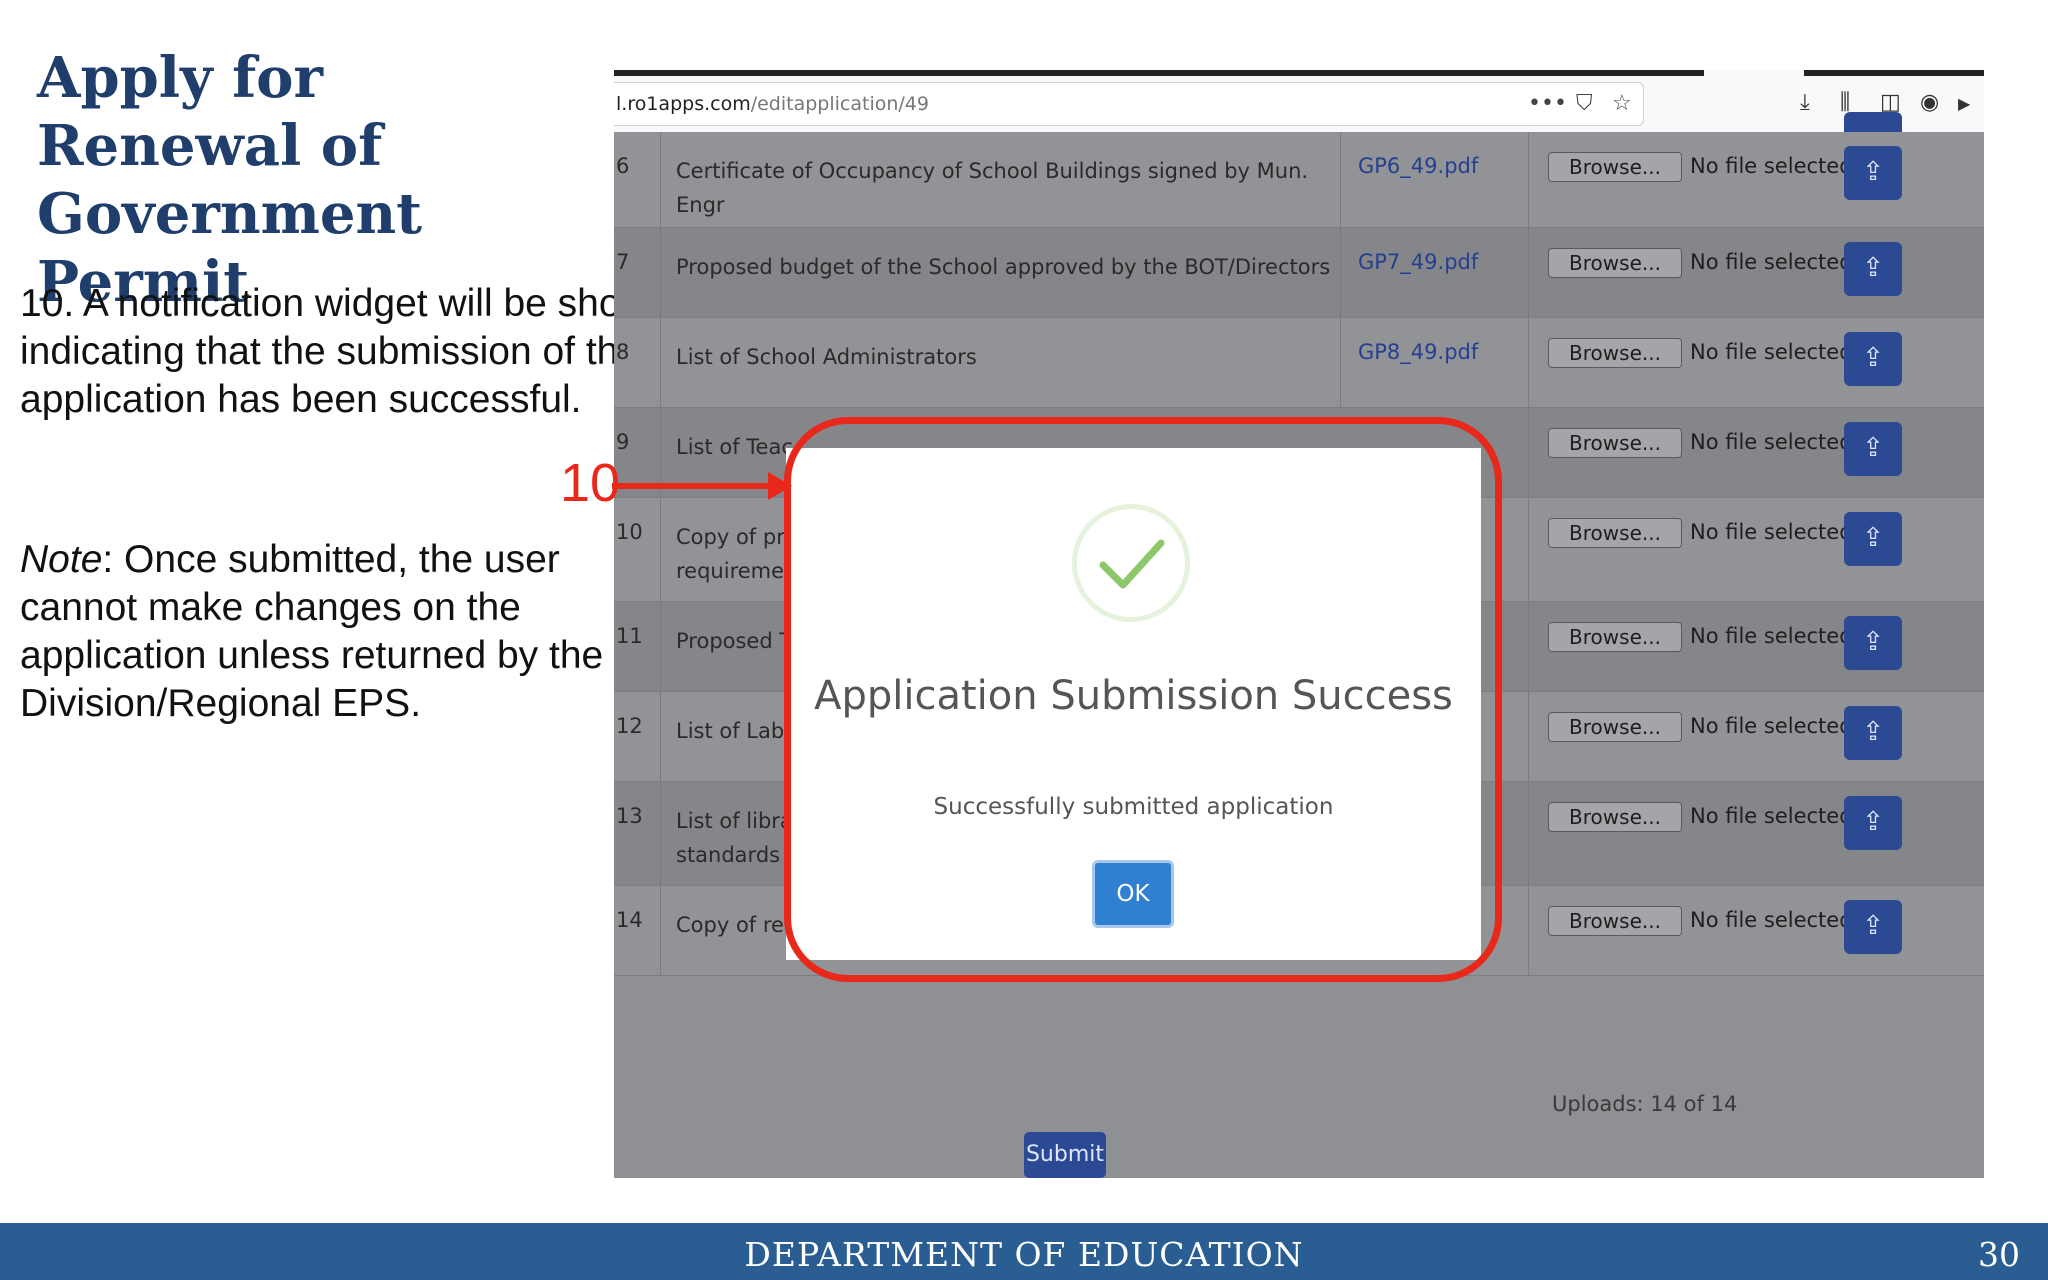  I want to click on row-description: List of School Administrators, so click(826, 357).